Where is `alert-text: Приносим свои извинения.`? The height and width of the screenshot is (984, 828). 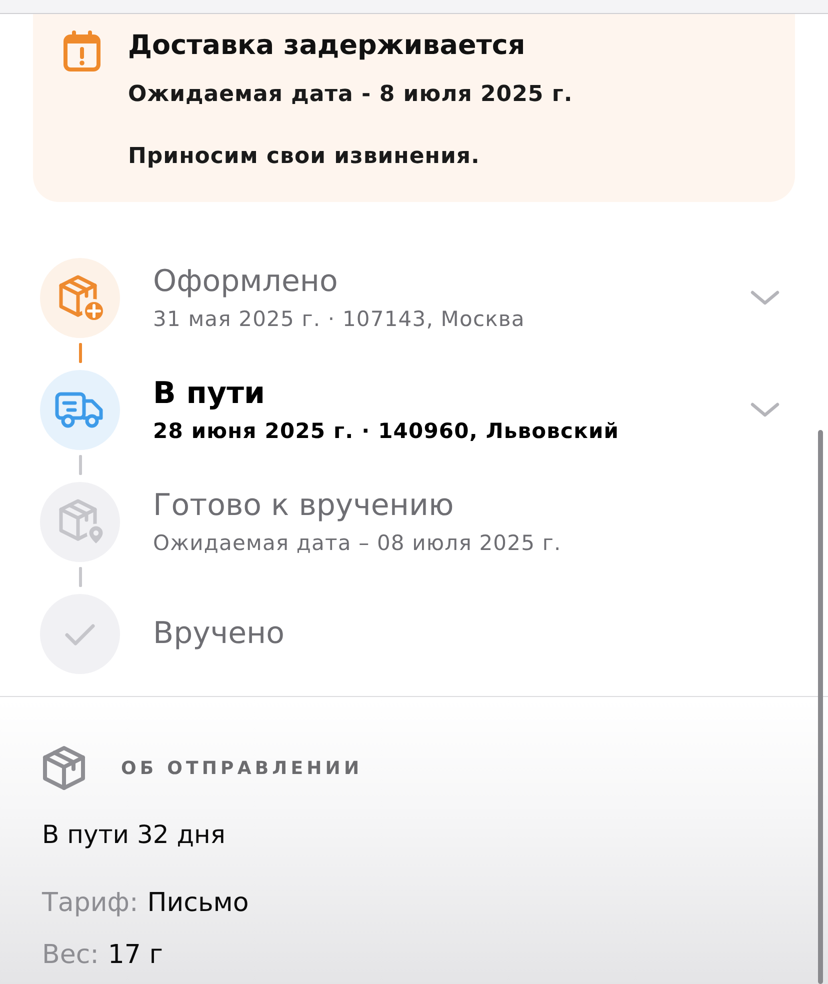 alert-text: Приносим свои извинения. is located at coordinates (304, 157).